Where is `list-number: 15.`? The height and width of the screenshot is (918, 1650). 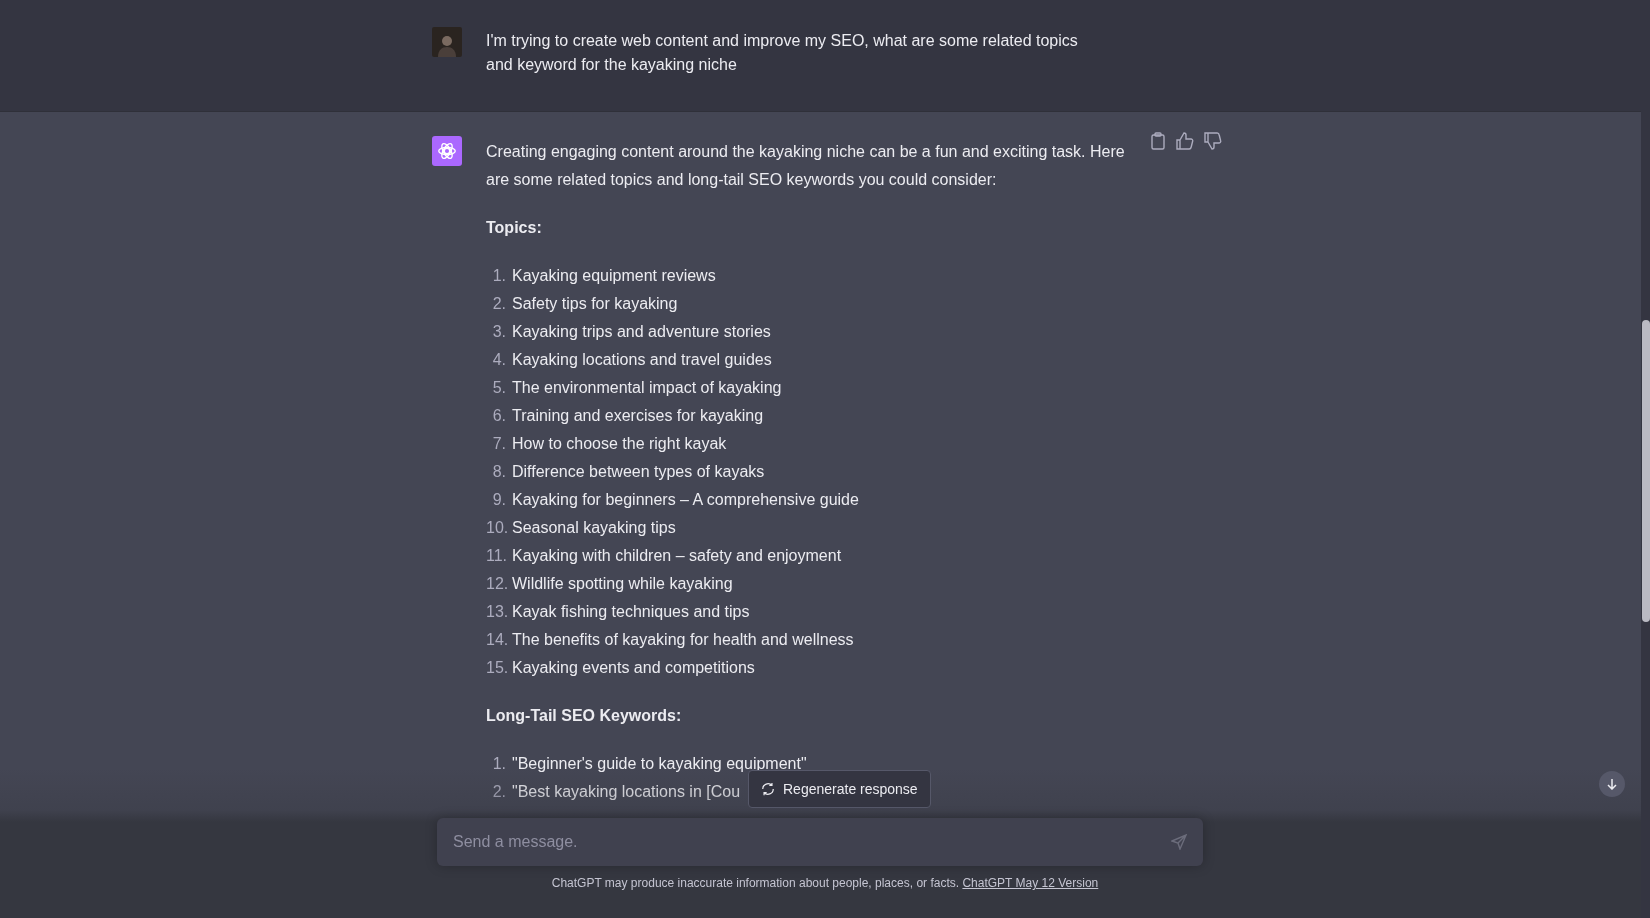 list-number: 15. is located at coordinates (496, 668).